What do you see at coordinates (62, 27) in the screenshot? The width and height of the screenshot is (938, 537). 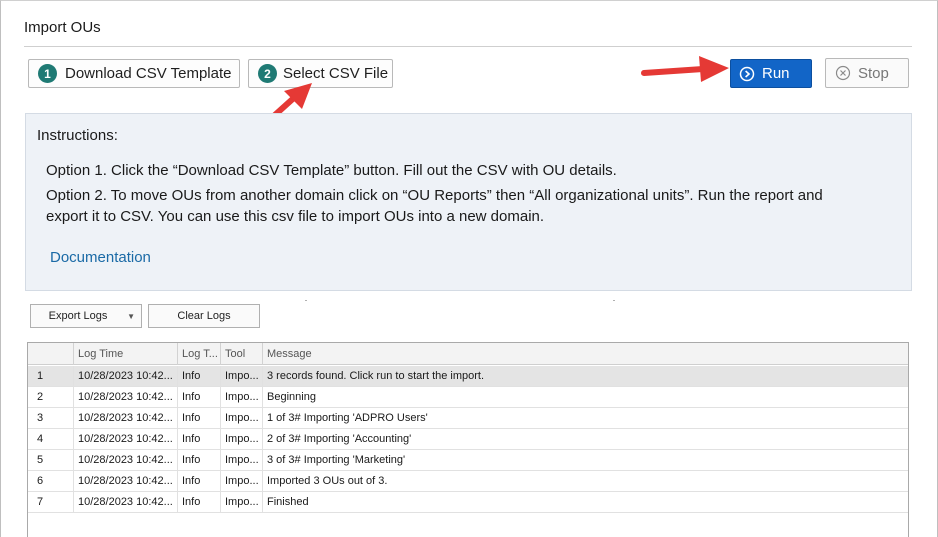 I see `window-title: Import OUs` at bounding box center [62, 27].